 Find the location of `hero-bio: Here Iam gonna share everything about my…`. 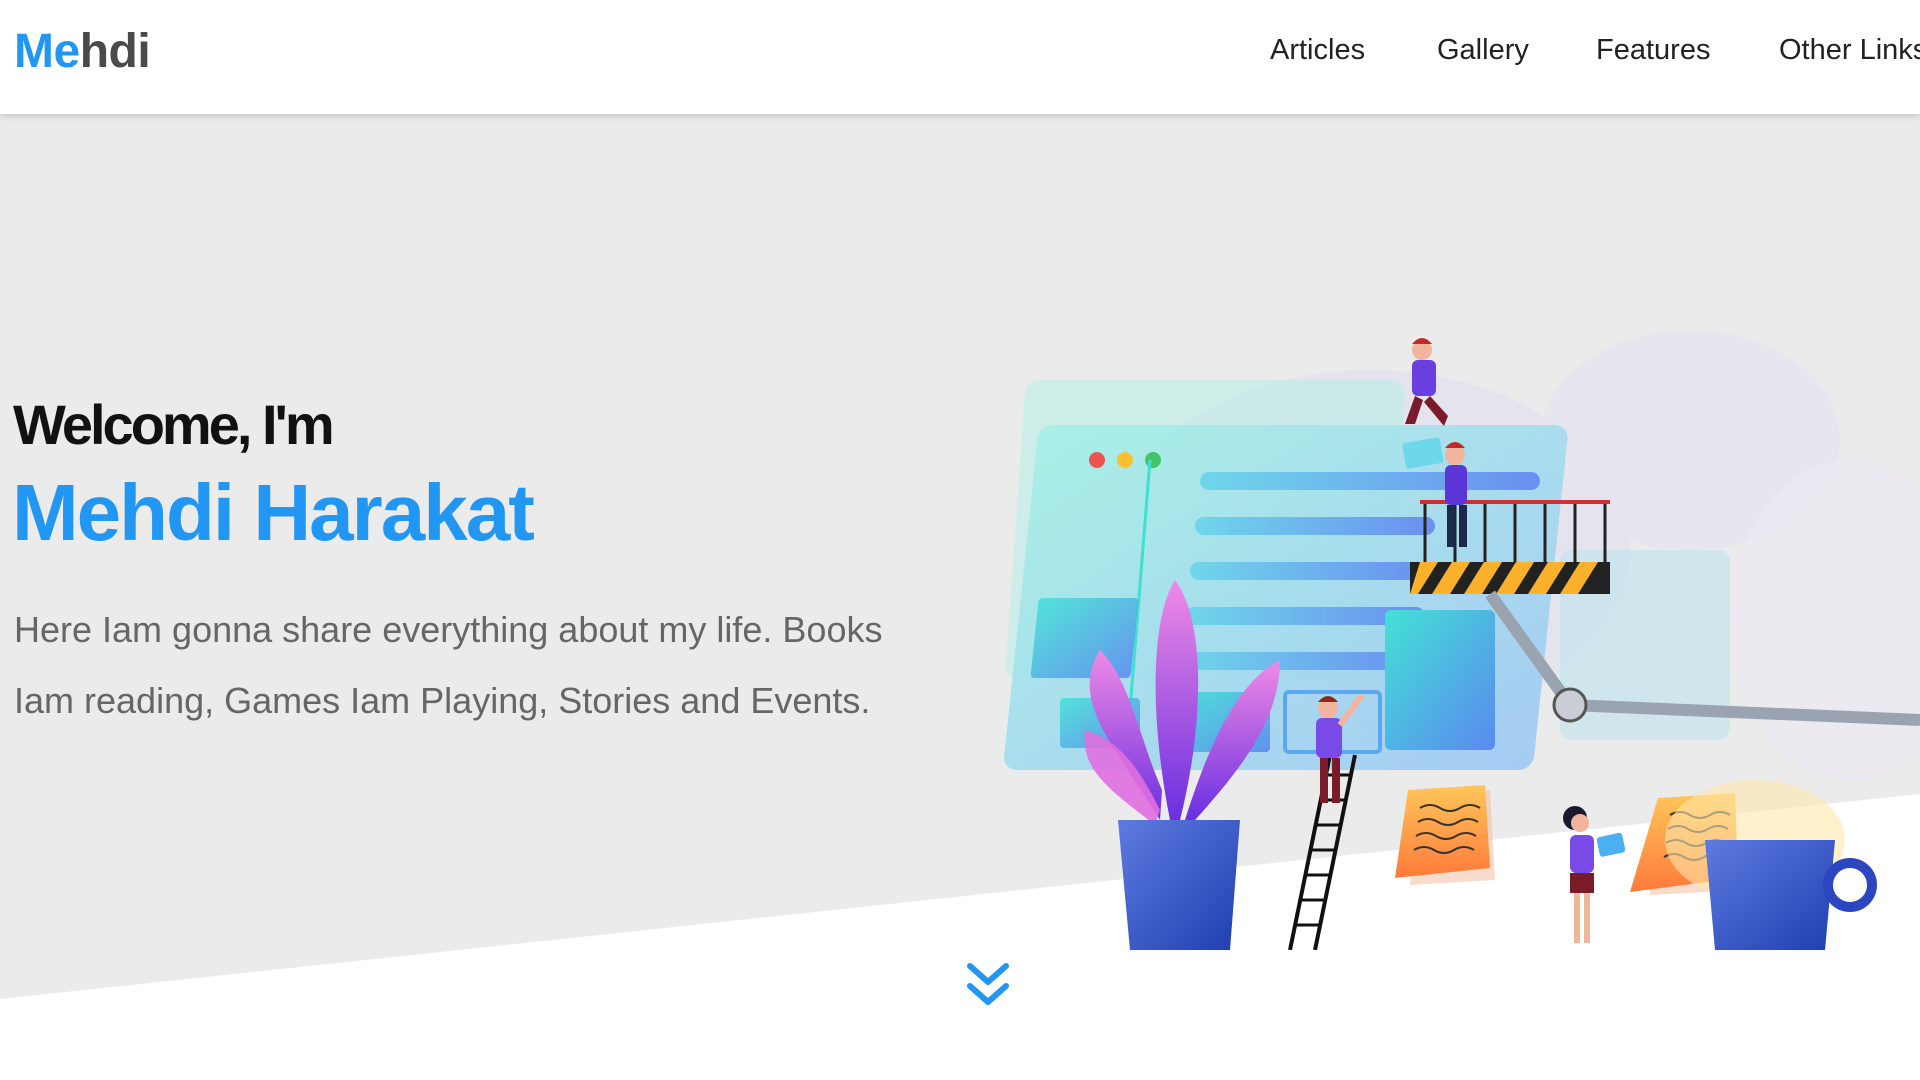

hero-bio: Here Iam gonna share everything about my… is located at coordinates (448, 665).